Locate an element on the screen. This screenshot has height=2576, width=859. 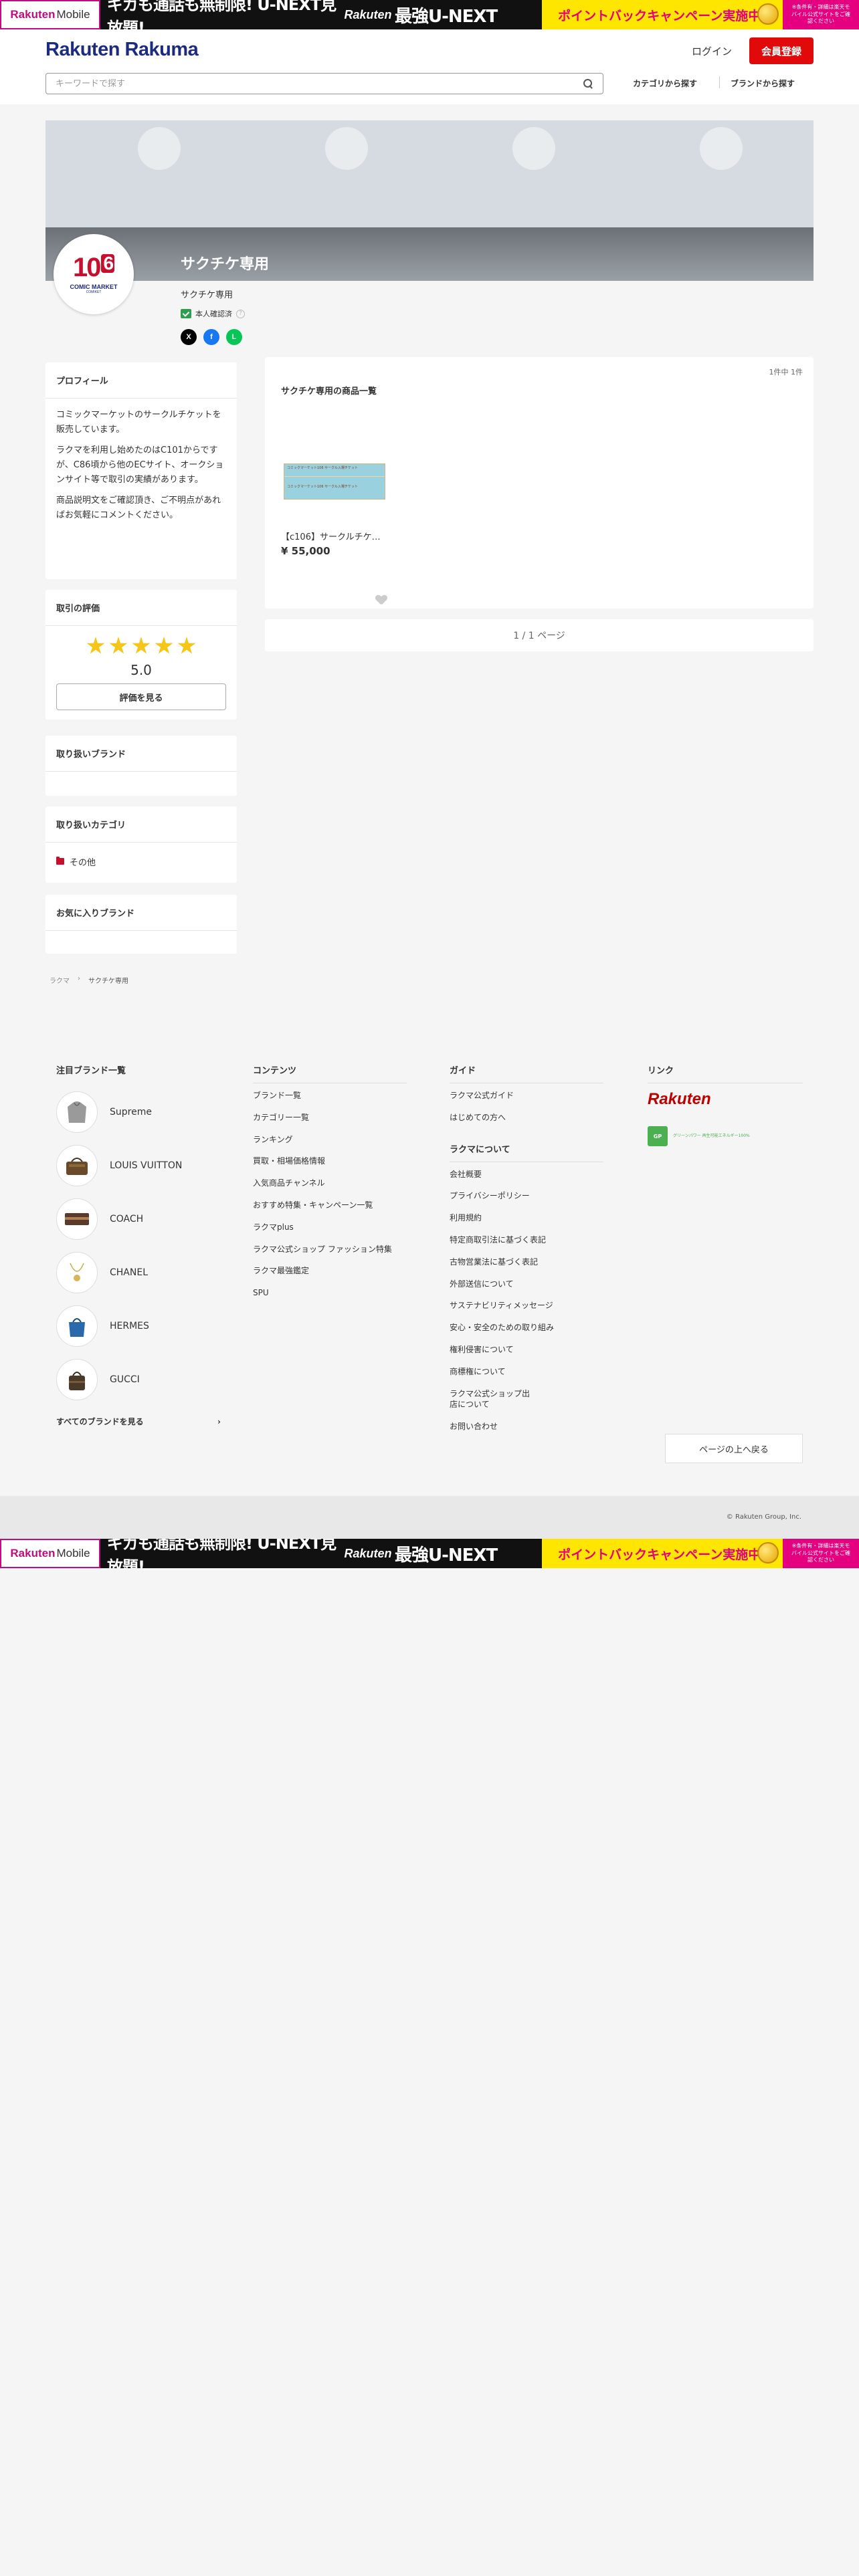
back-to-top-button: ページの上へ戻る is located at coordinates (734, 1449).